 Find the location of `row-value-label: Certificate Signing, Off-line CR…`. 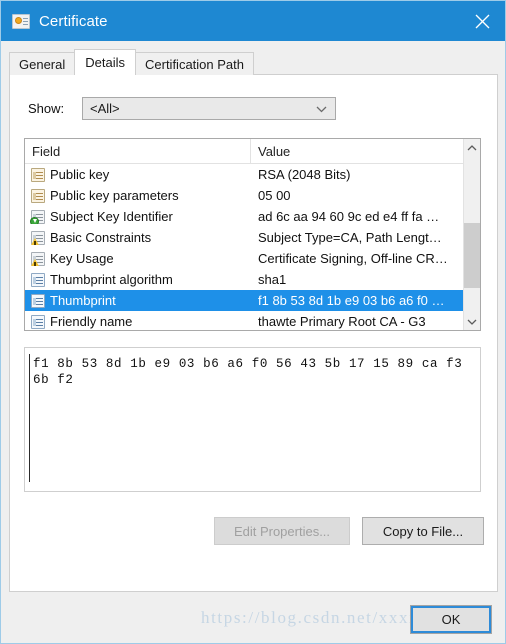

row-value-label: Certificate Signing, Off-line CR… is located at coordinates (353, 258).